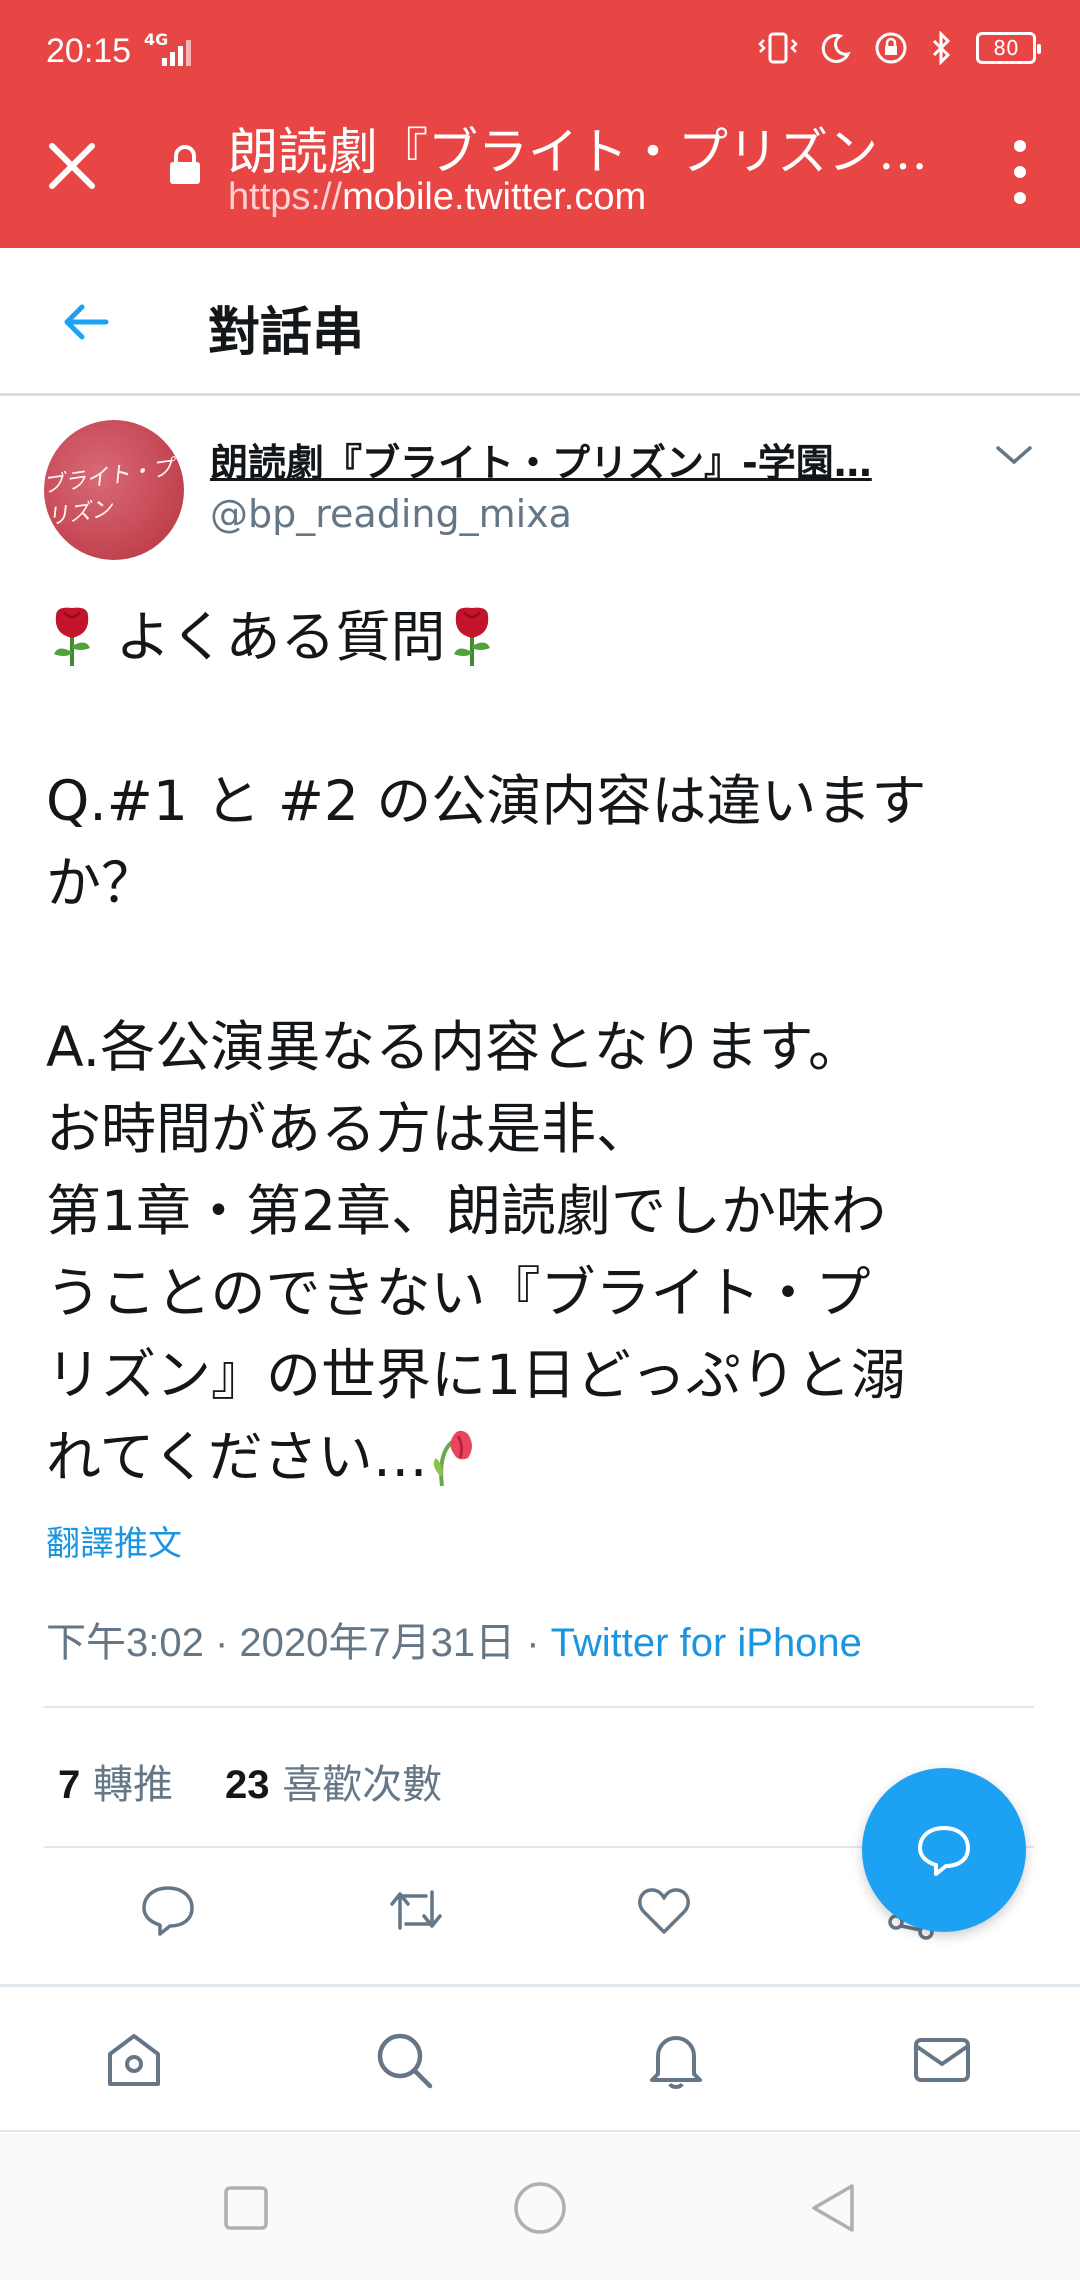  I want to click on back-arrow-icon, so click(86, 322).